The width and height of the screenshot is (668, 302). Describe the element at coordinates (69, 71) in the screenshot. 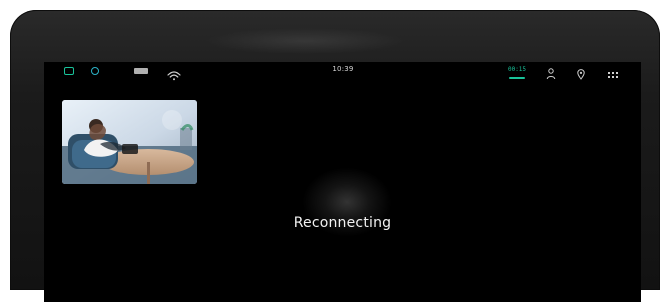

I see `chat-icon` at that location.